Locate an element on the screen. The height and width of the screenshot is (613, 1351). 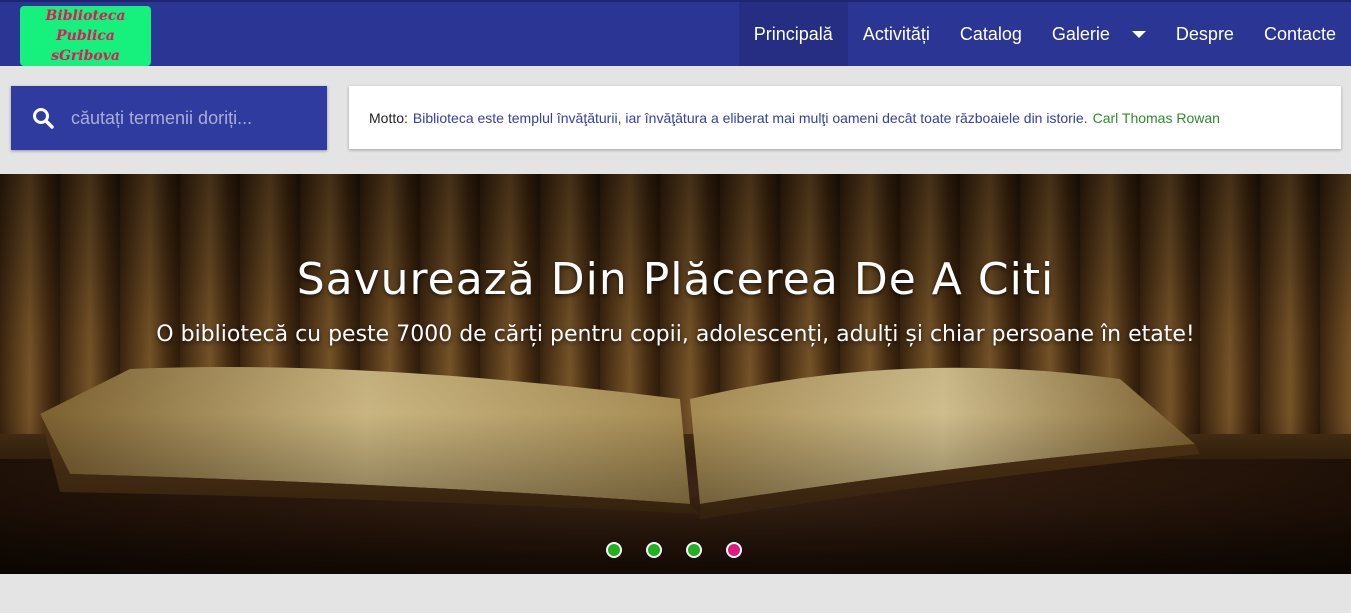
site-logo: Biblioteca Publica sGribova is located at coordinates (85, 36).